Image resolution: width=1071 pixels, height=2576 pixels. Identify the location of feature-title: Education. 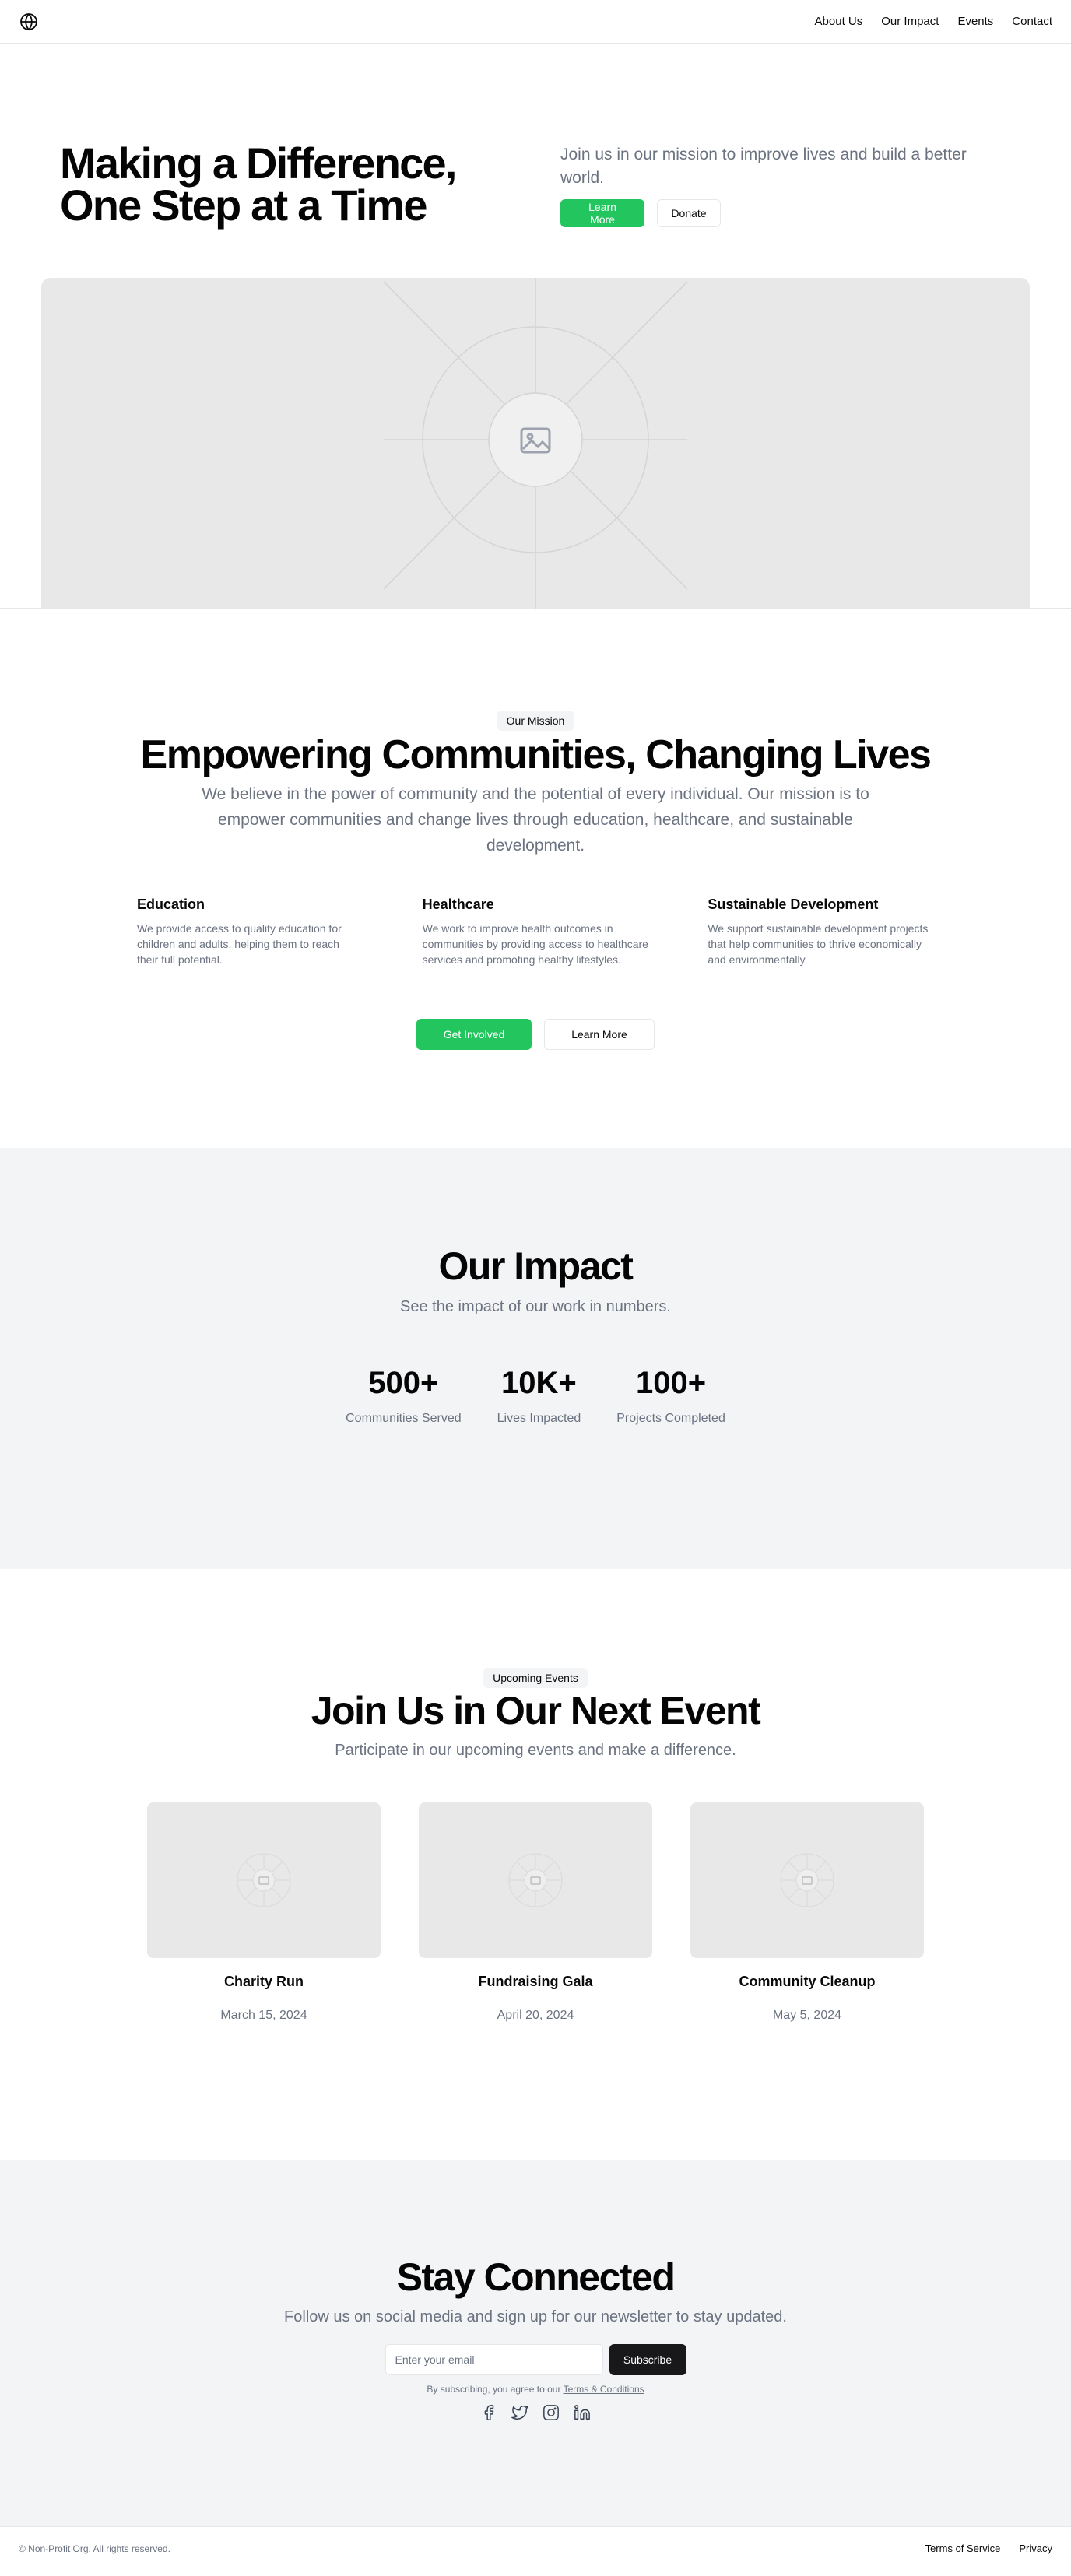
(171, 905).